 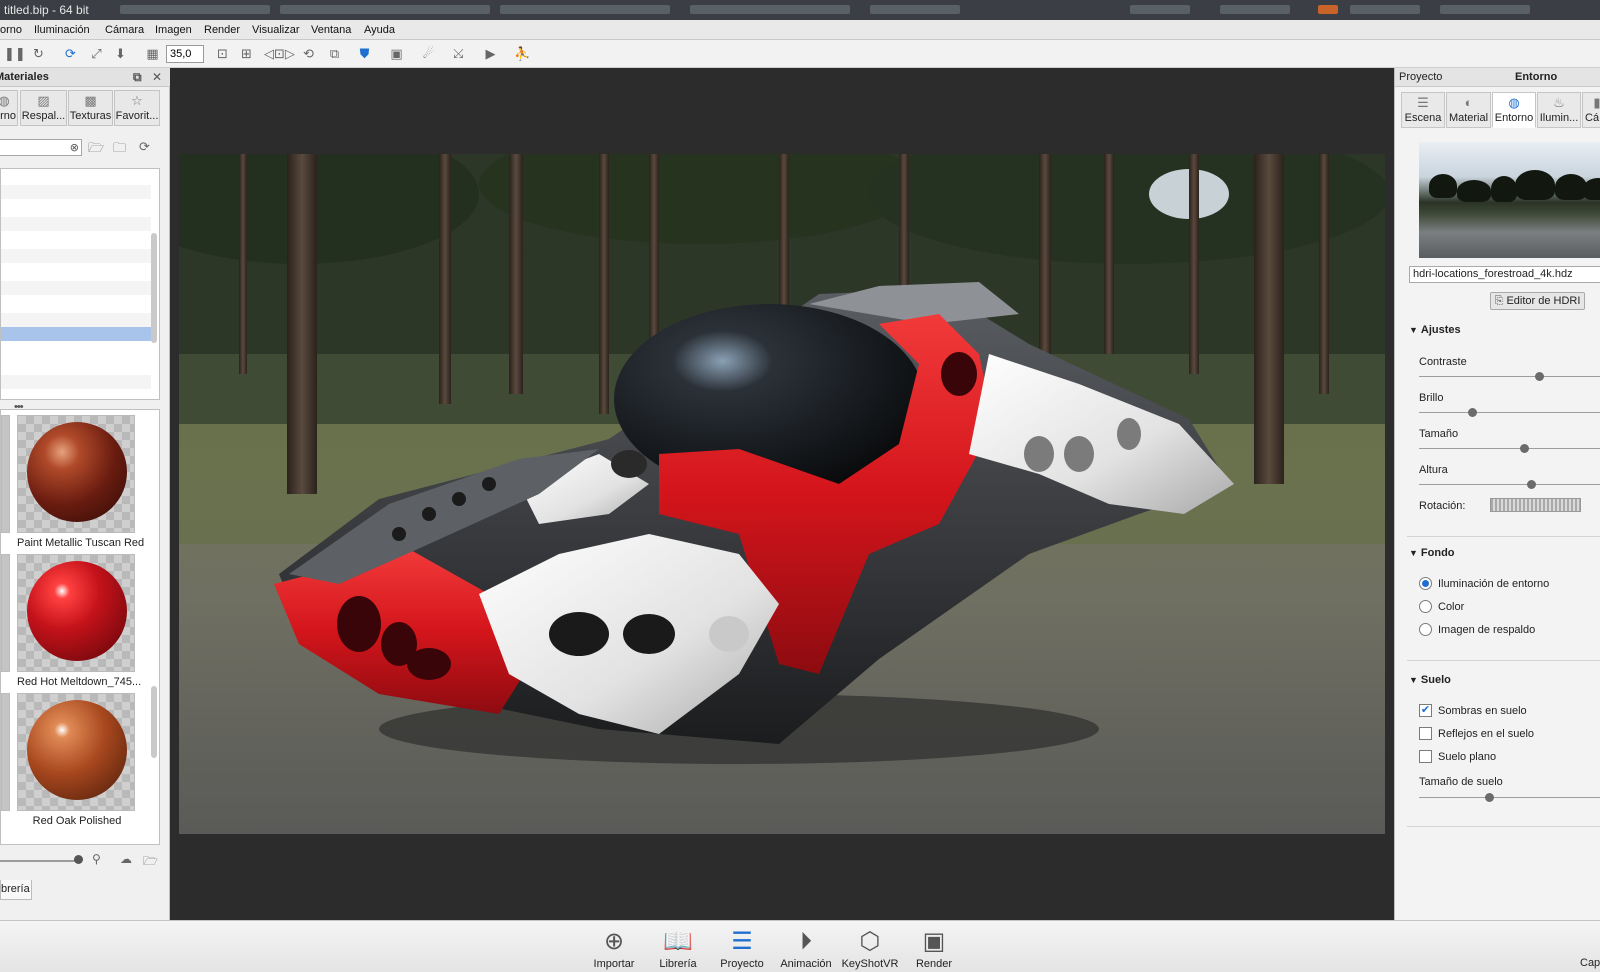 What do you see at coordinates (334, 53) in the screenshot?
I see `copy-icon: ⧉` at bounding box center [334, 53].